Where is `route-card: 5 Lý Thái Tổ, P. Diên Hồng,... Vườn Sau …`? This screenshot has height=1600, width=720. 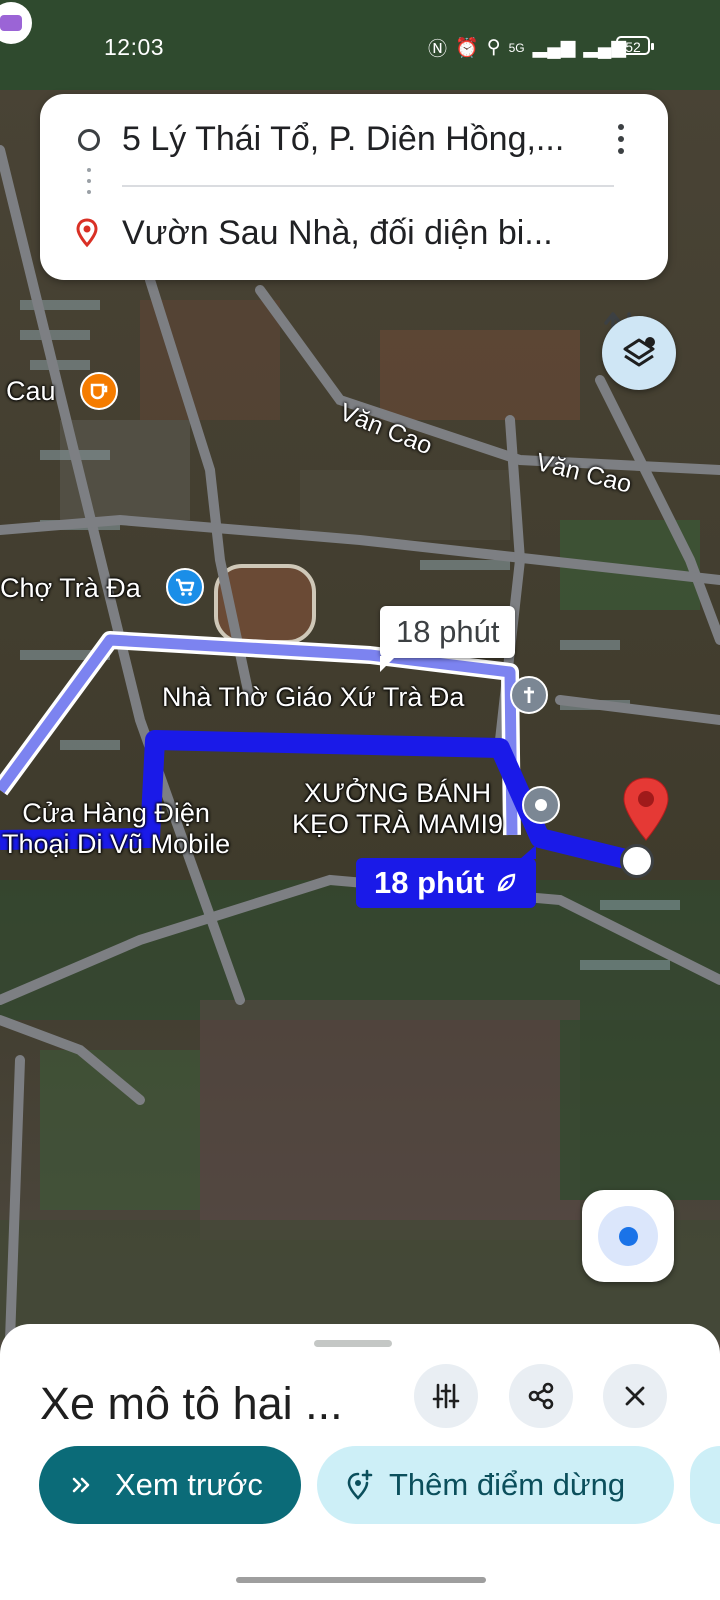
route-card: 5 Lý Thái Tổ, P. Diên Hồng,... Vườn Sau … is located at coordinates (354, 220).